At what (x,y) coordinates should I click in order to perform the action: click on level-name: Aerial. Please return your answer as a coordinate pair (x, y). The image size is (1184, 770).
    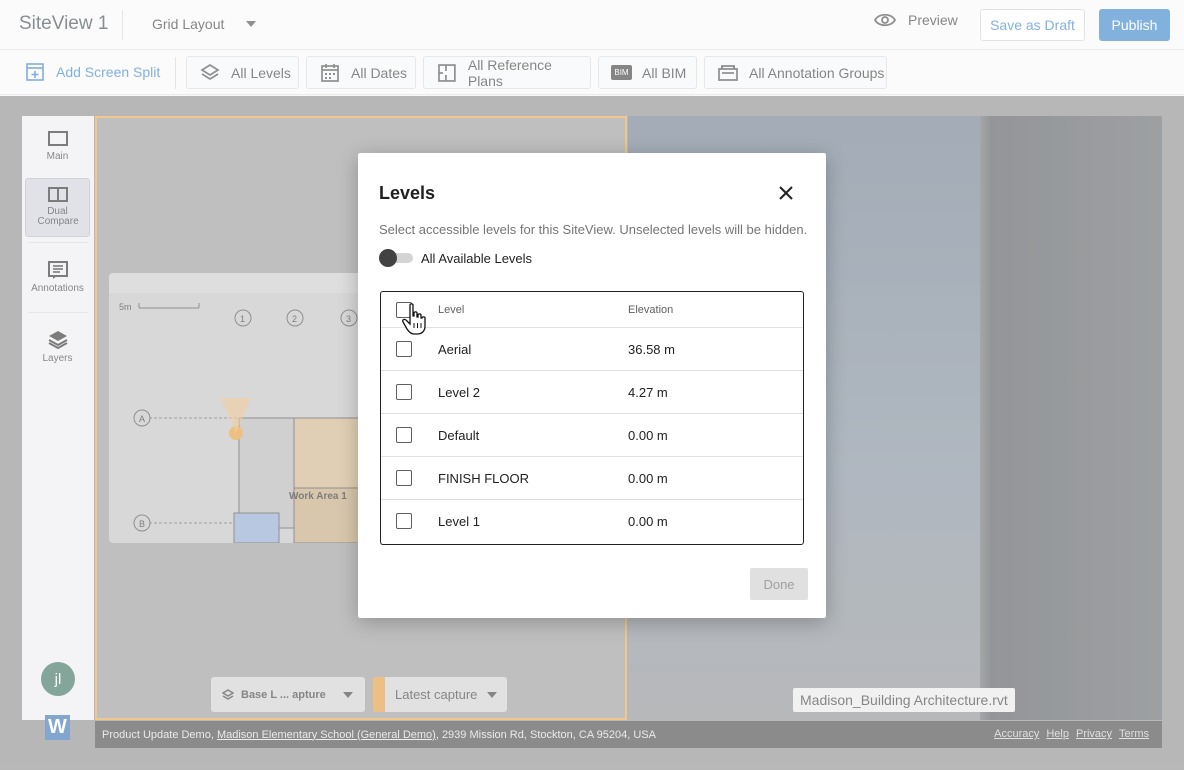
    Looking at the image, I should click on (455, 349).